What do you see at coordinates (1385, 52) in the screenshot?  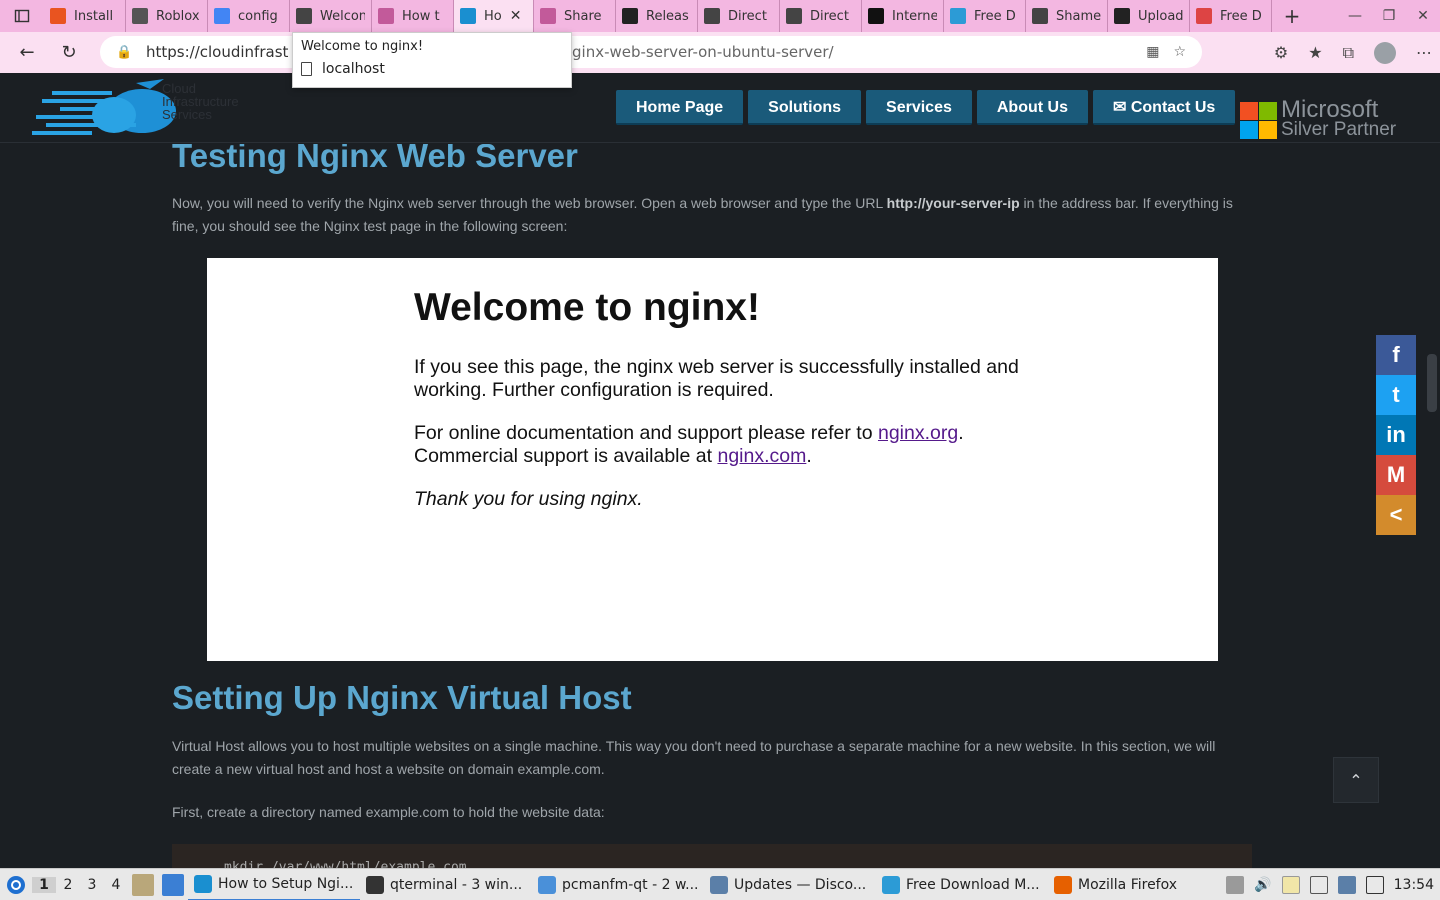 I see `profile-avatar` at bounding box center [1385, 52].